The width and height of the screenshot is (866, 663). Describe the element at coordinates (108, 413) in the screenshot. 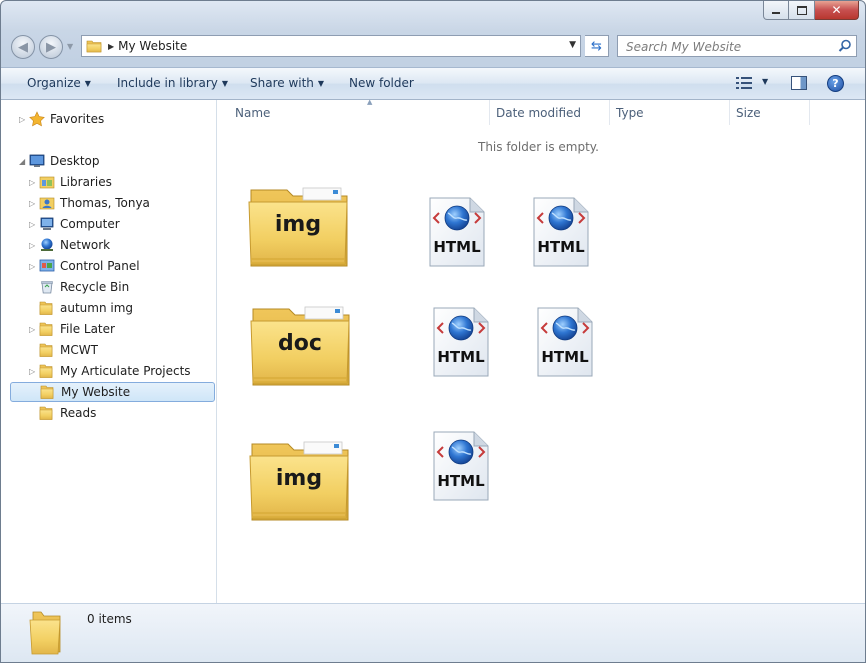

I see `tree-item-reads: Reads` at that location.